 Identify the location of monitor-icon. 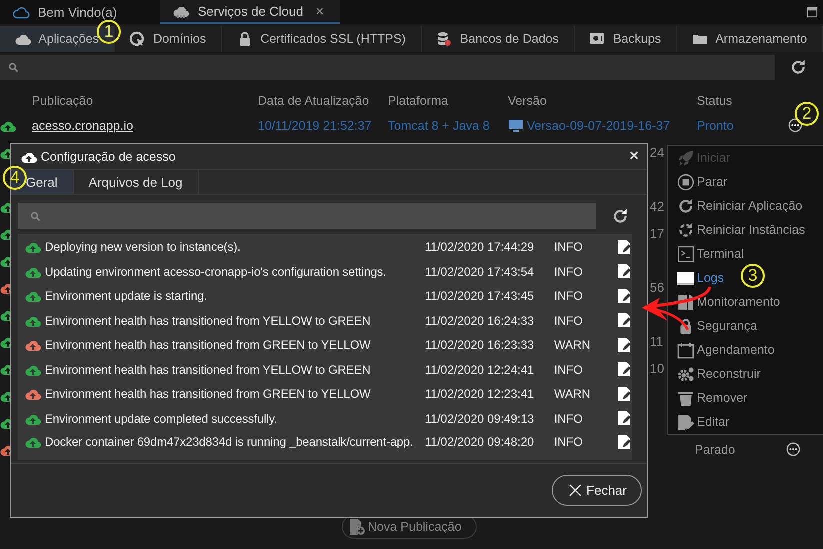
(516, 125).